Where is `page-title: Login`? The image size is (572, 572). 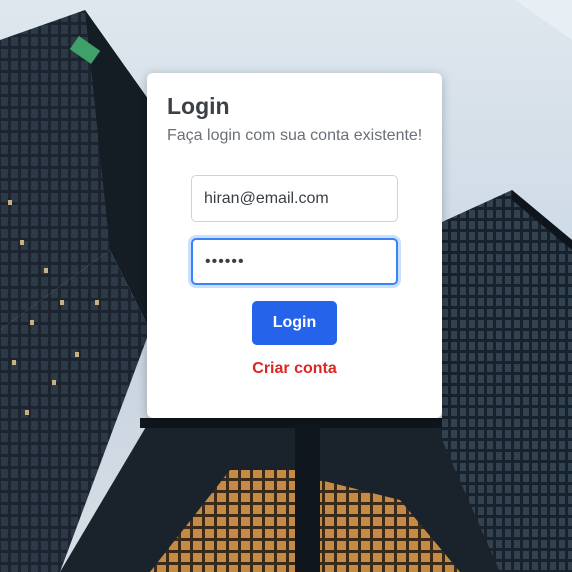
page-title: Login is located at coordinates (198, 106).